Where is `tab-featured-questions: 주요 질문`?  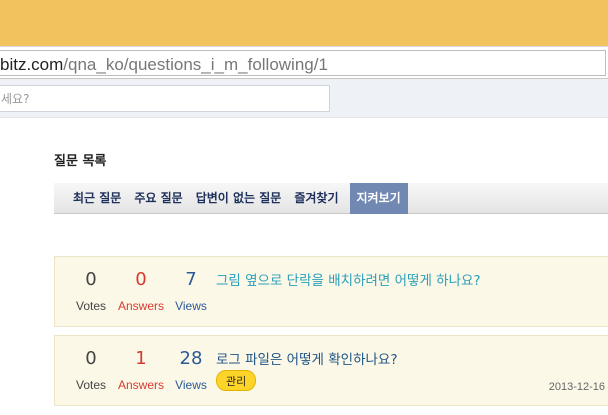
tab-featured-questions: 주요 질문 is located at coordinates (158, 198).